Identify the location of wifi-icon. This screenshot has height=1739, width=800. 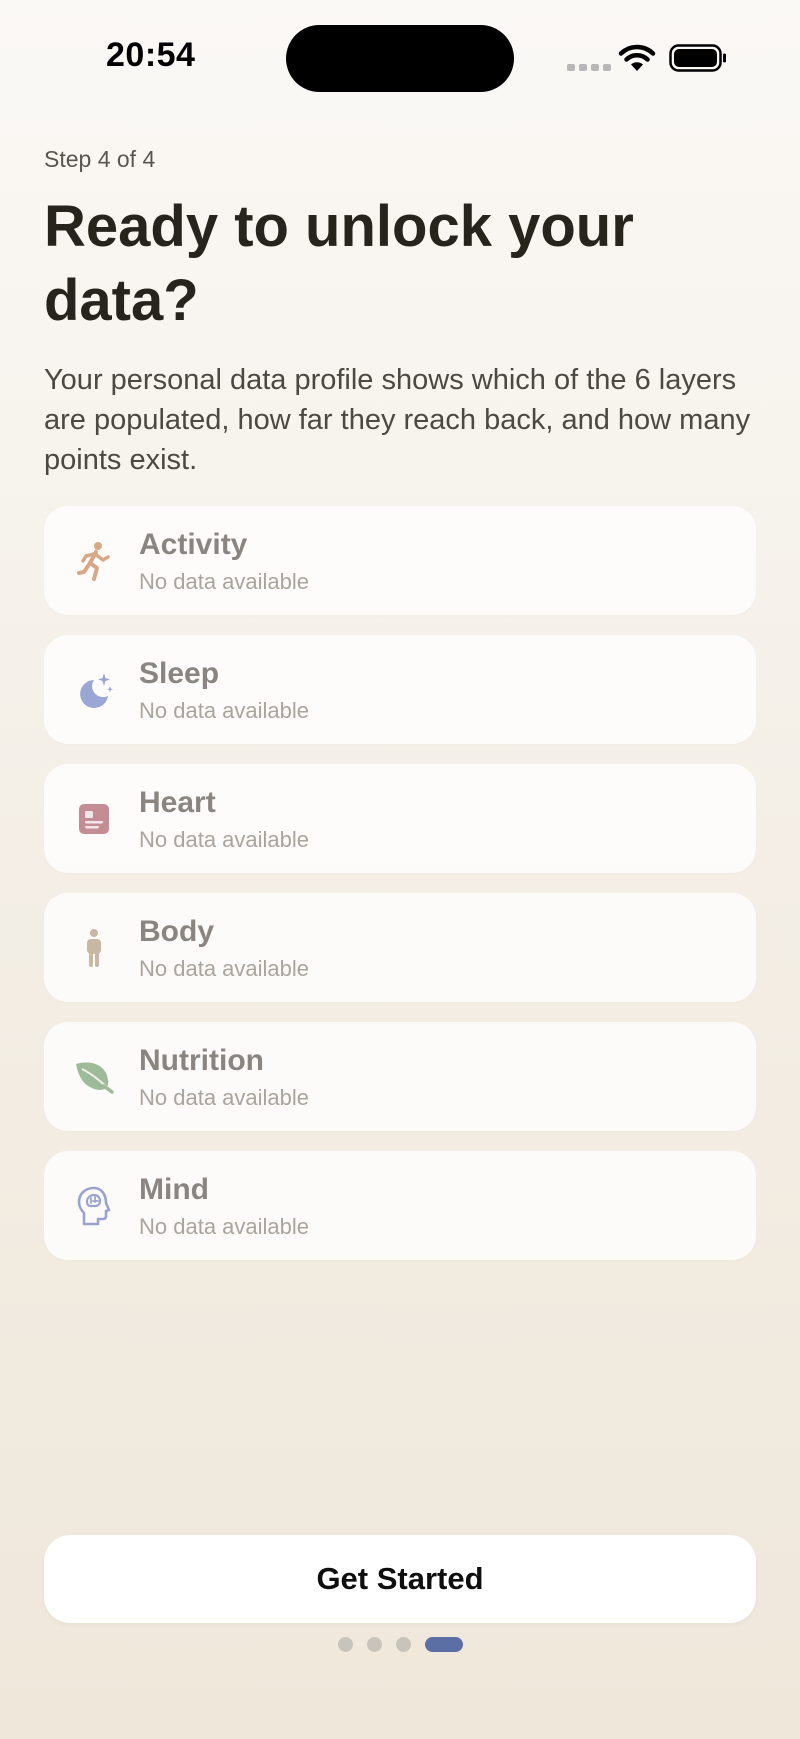
(637, 57).